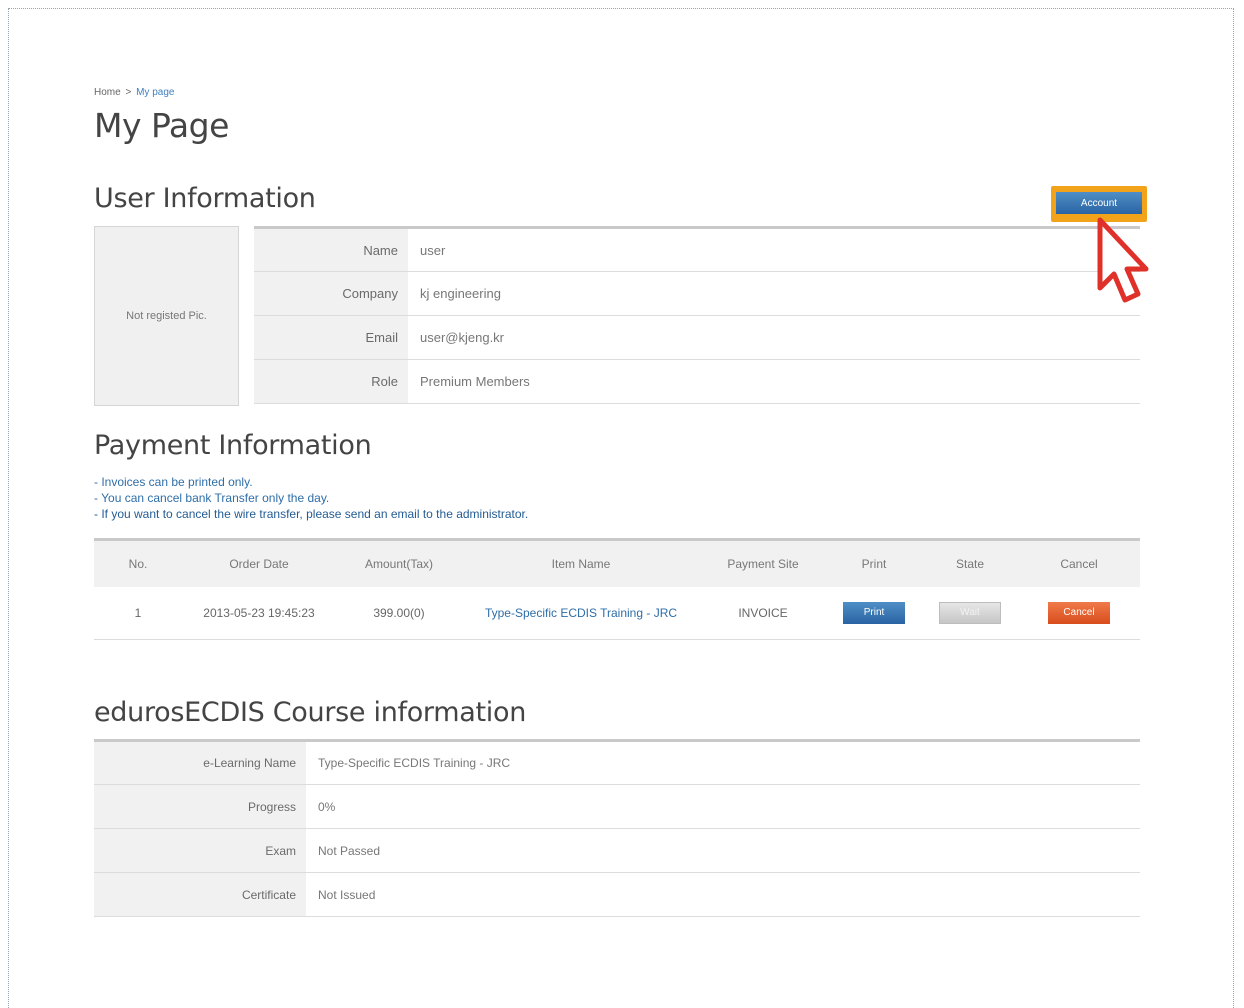  I want to click on breadcrumb: Home > My page, so click(134, 92).